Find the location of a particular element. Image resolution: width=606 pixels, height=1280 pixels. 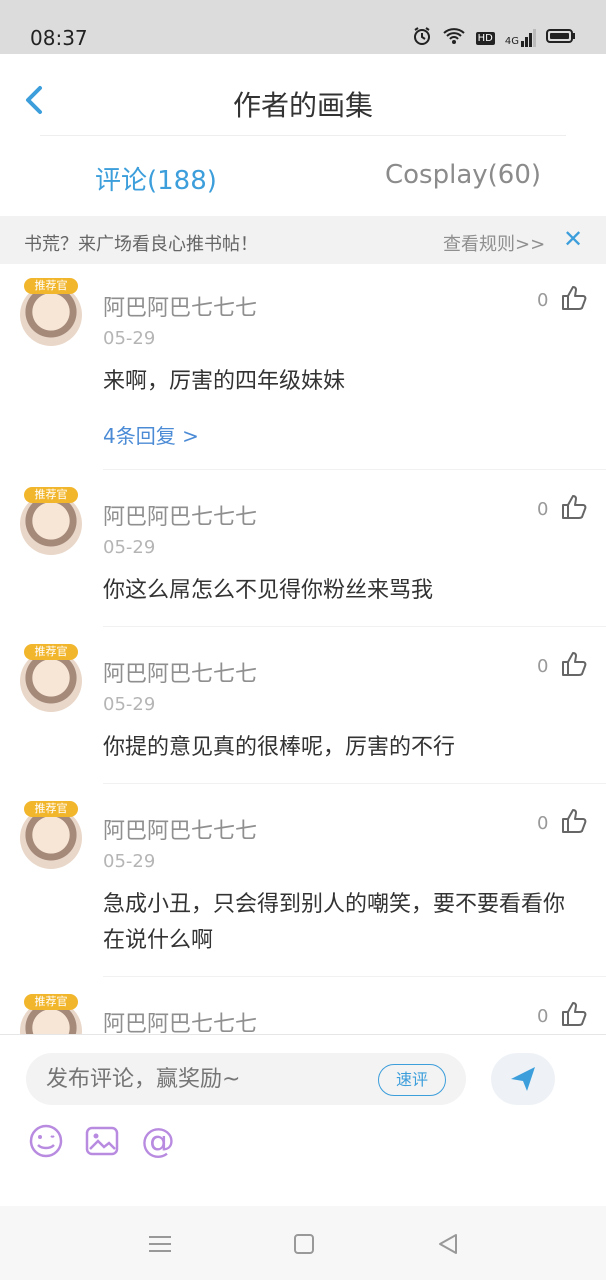

top-nav-bar: 作者的画集 is located at coordinates (303, 95).